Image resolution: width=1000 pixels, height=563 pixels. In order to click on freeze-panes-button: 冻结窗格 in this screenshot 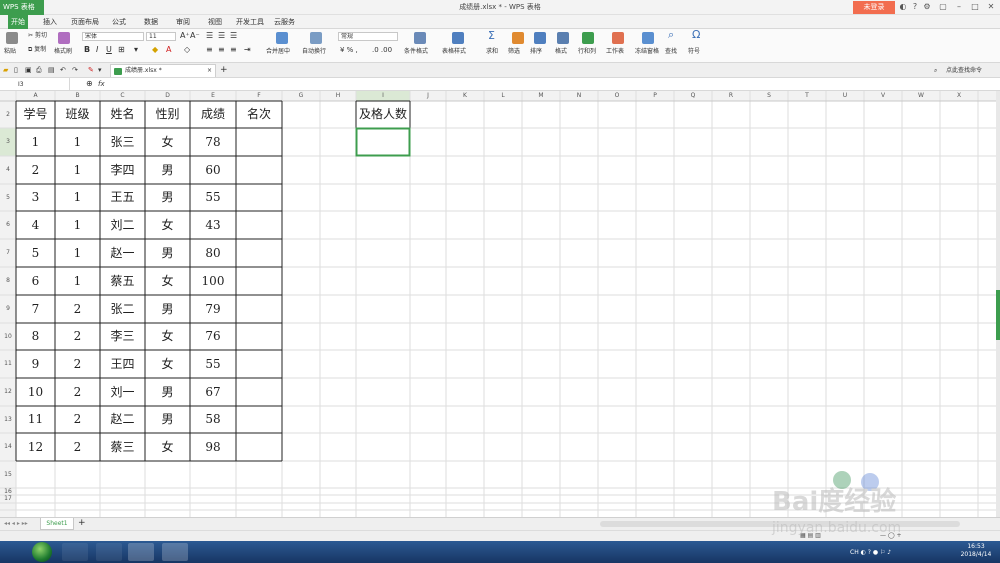, I will do `click(647, 52)`.